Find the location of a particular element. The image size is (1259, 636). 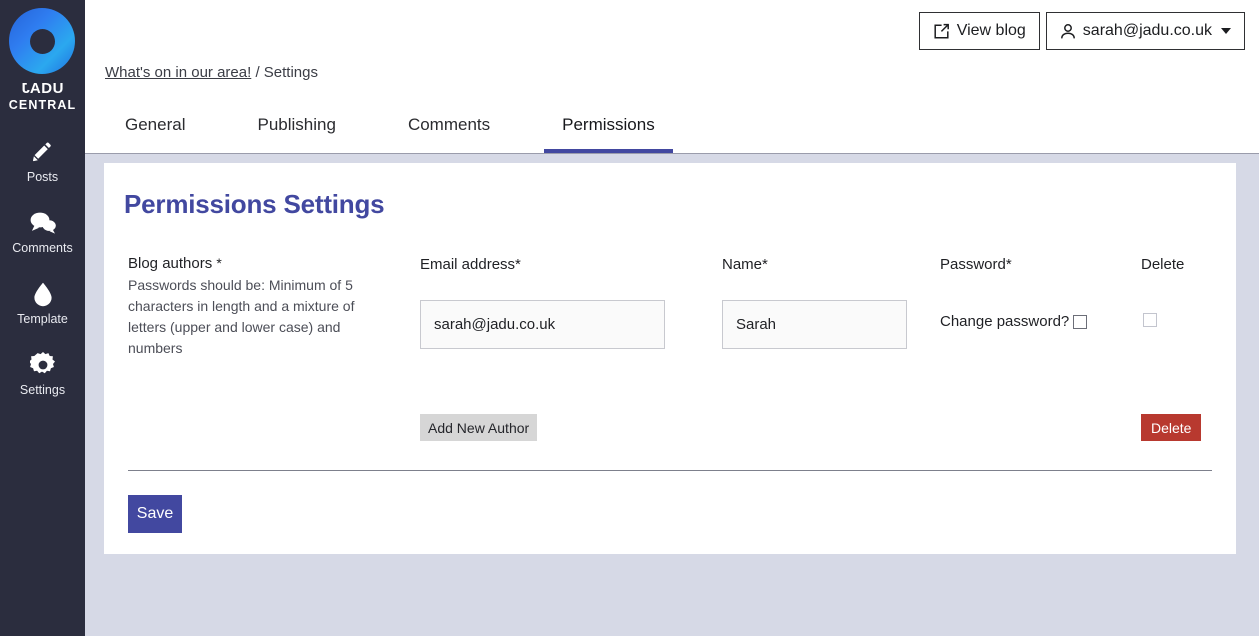

sidebar-item-posts: Posts is located at coordinates (42, 161).